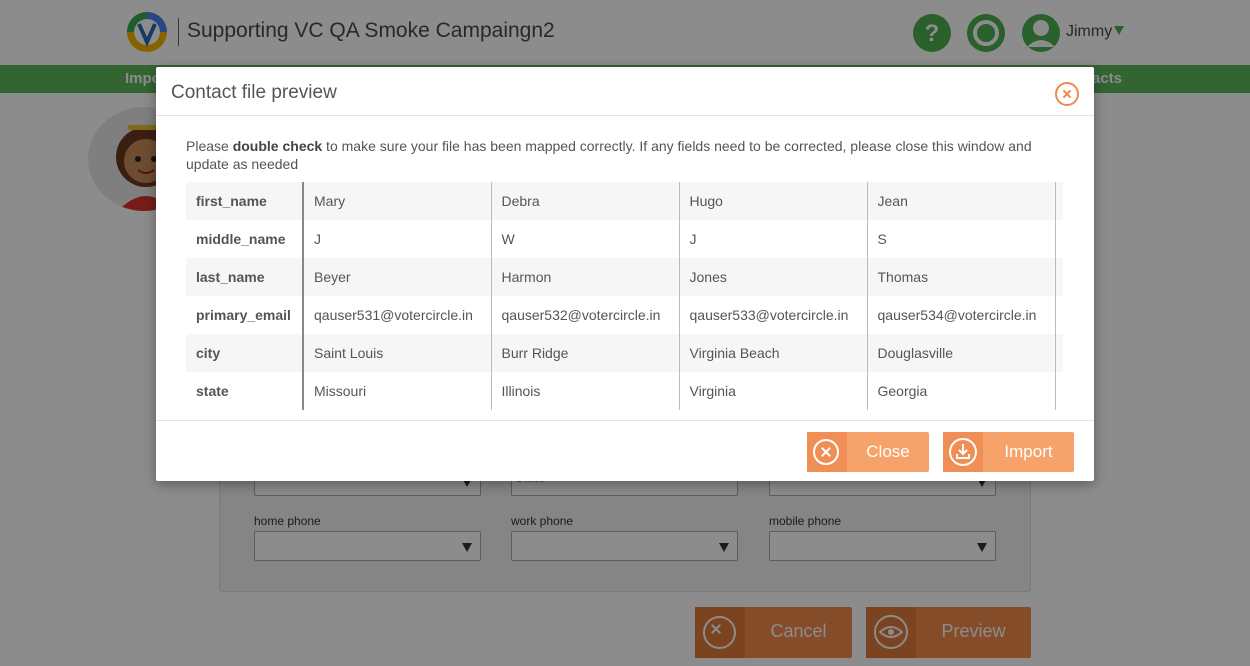 This screenshot has width=1250, height=666. I want to click on table-cell: Debra, so click(585, 201).